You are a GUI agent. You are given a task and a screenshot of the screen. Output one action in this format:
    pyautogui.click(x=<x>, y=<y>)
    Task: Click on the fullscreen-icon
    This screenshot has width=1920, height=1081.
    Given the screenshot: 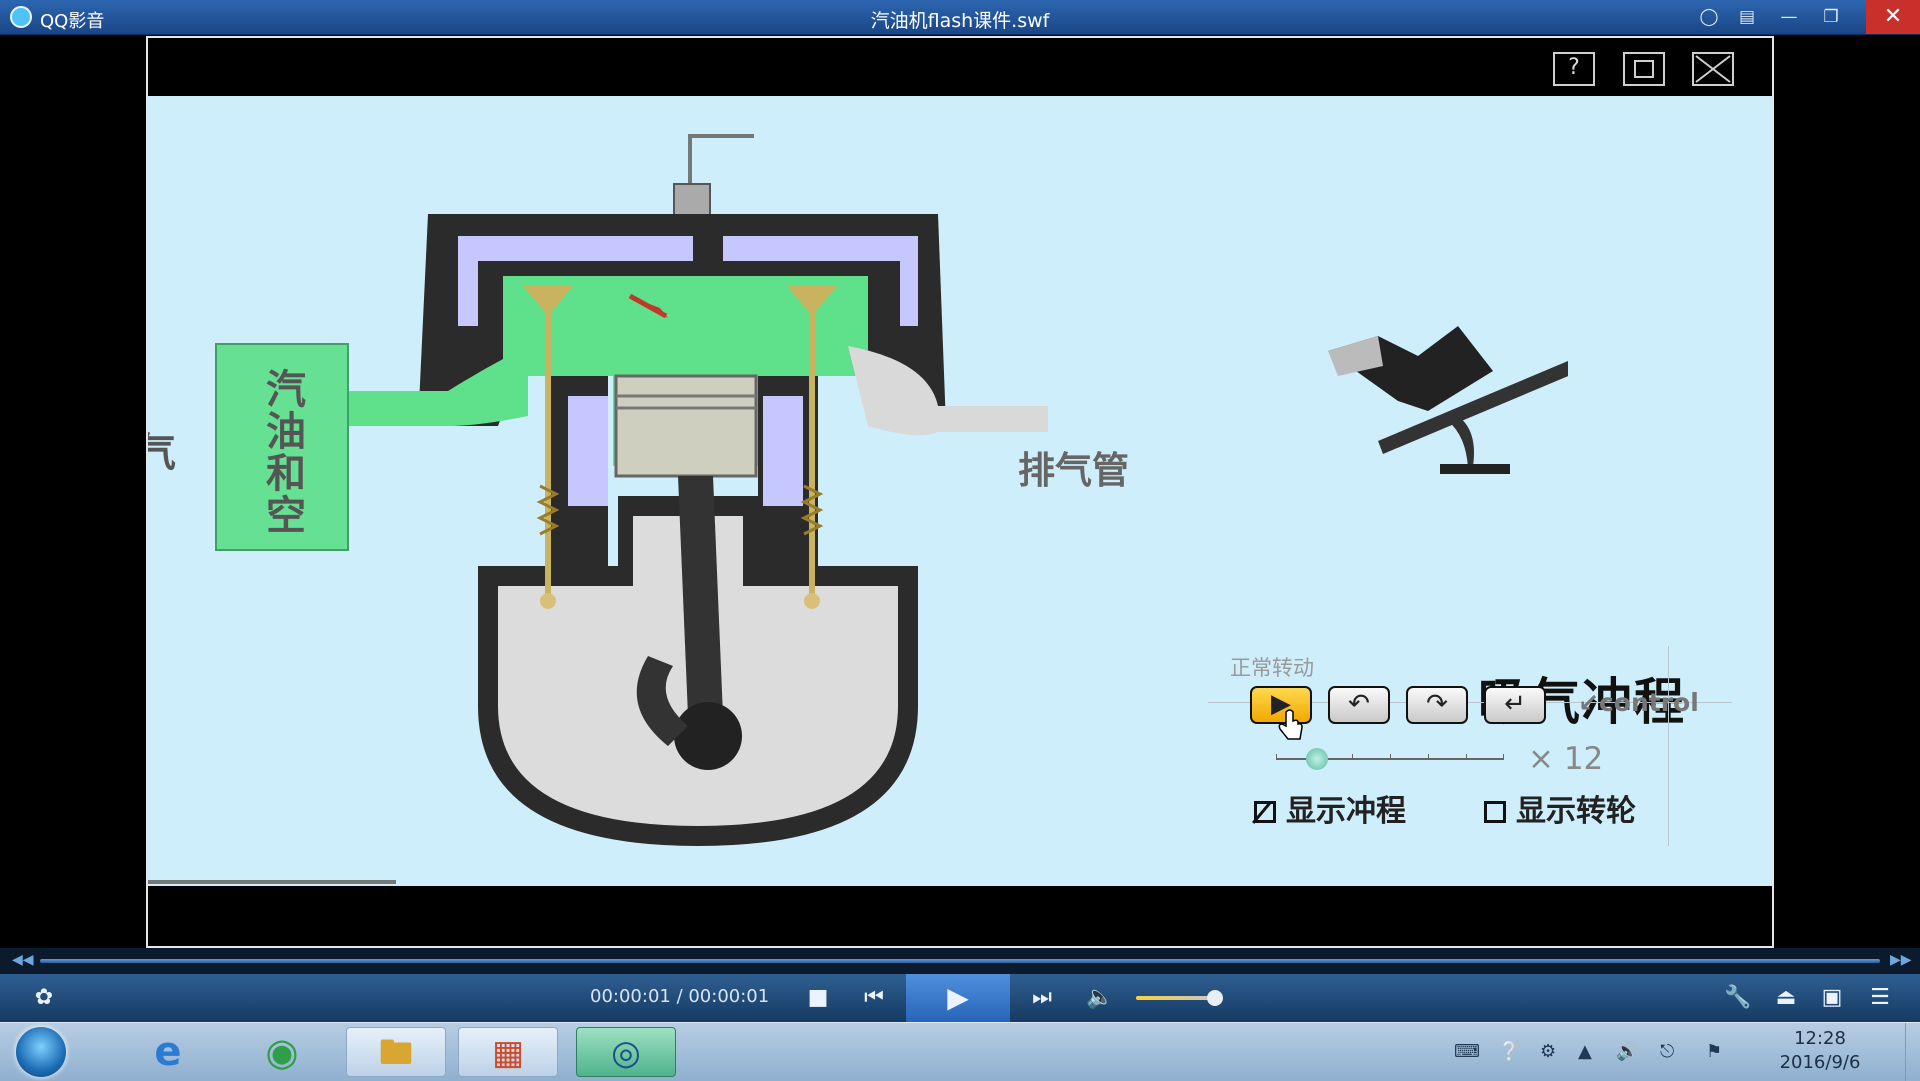 What is the action you would take?
    pyautogui.click(x=1644, y=69)
    